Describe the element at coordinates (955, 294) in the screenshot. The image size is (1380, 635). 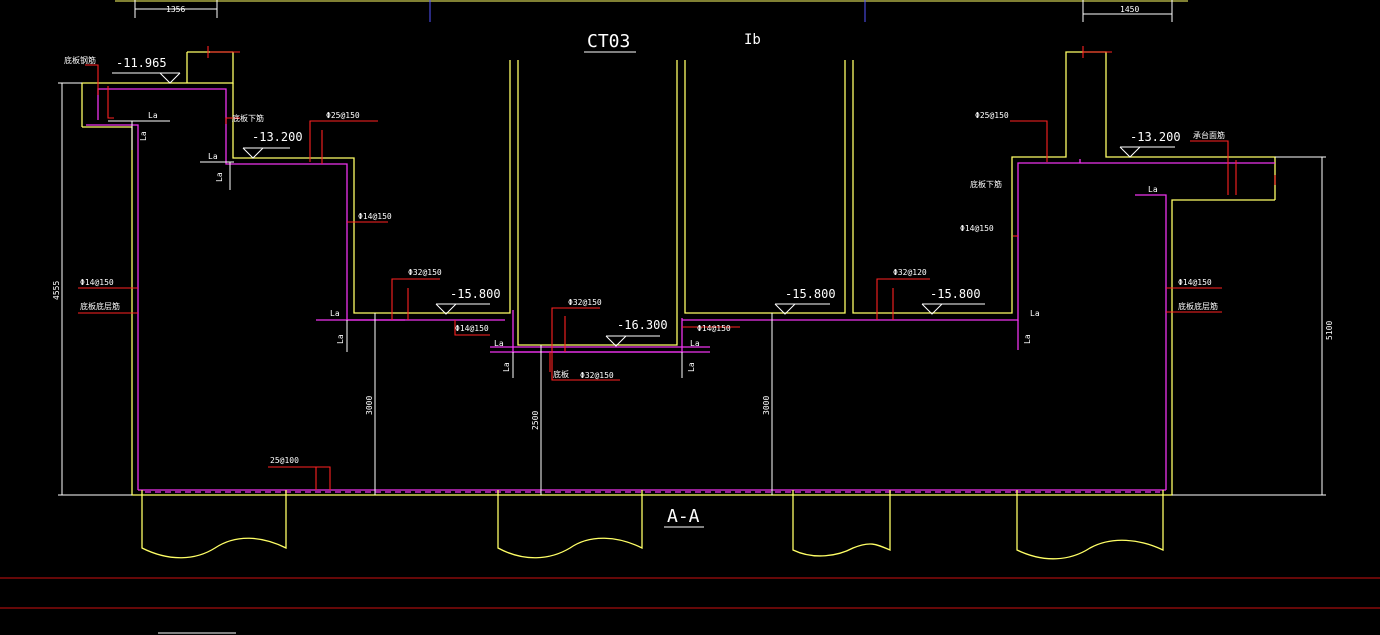
I see `level-right-inner: -15.800` at that location.